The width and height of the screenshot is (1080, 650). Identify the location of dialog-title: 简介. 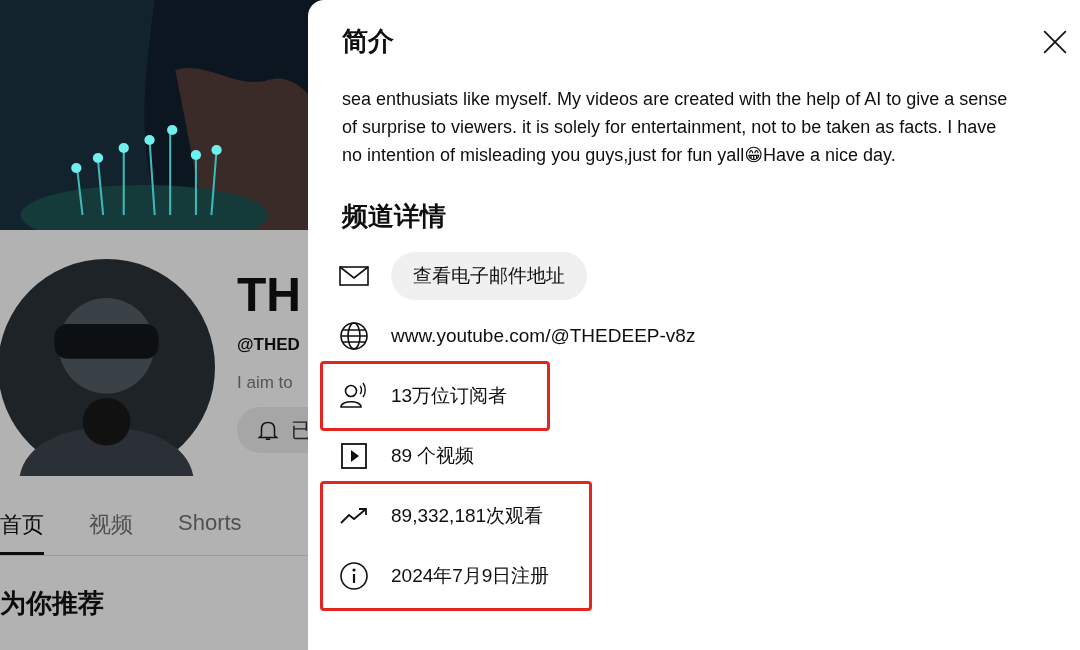
(368, 41).